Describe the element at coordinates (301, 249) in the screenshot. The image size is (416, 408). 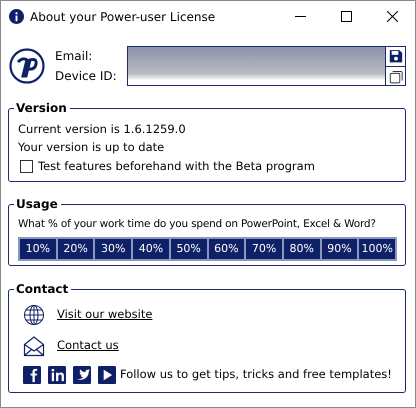
I see `percent-button: 80%` at that location.